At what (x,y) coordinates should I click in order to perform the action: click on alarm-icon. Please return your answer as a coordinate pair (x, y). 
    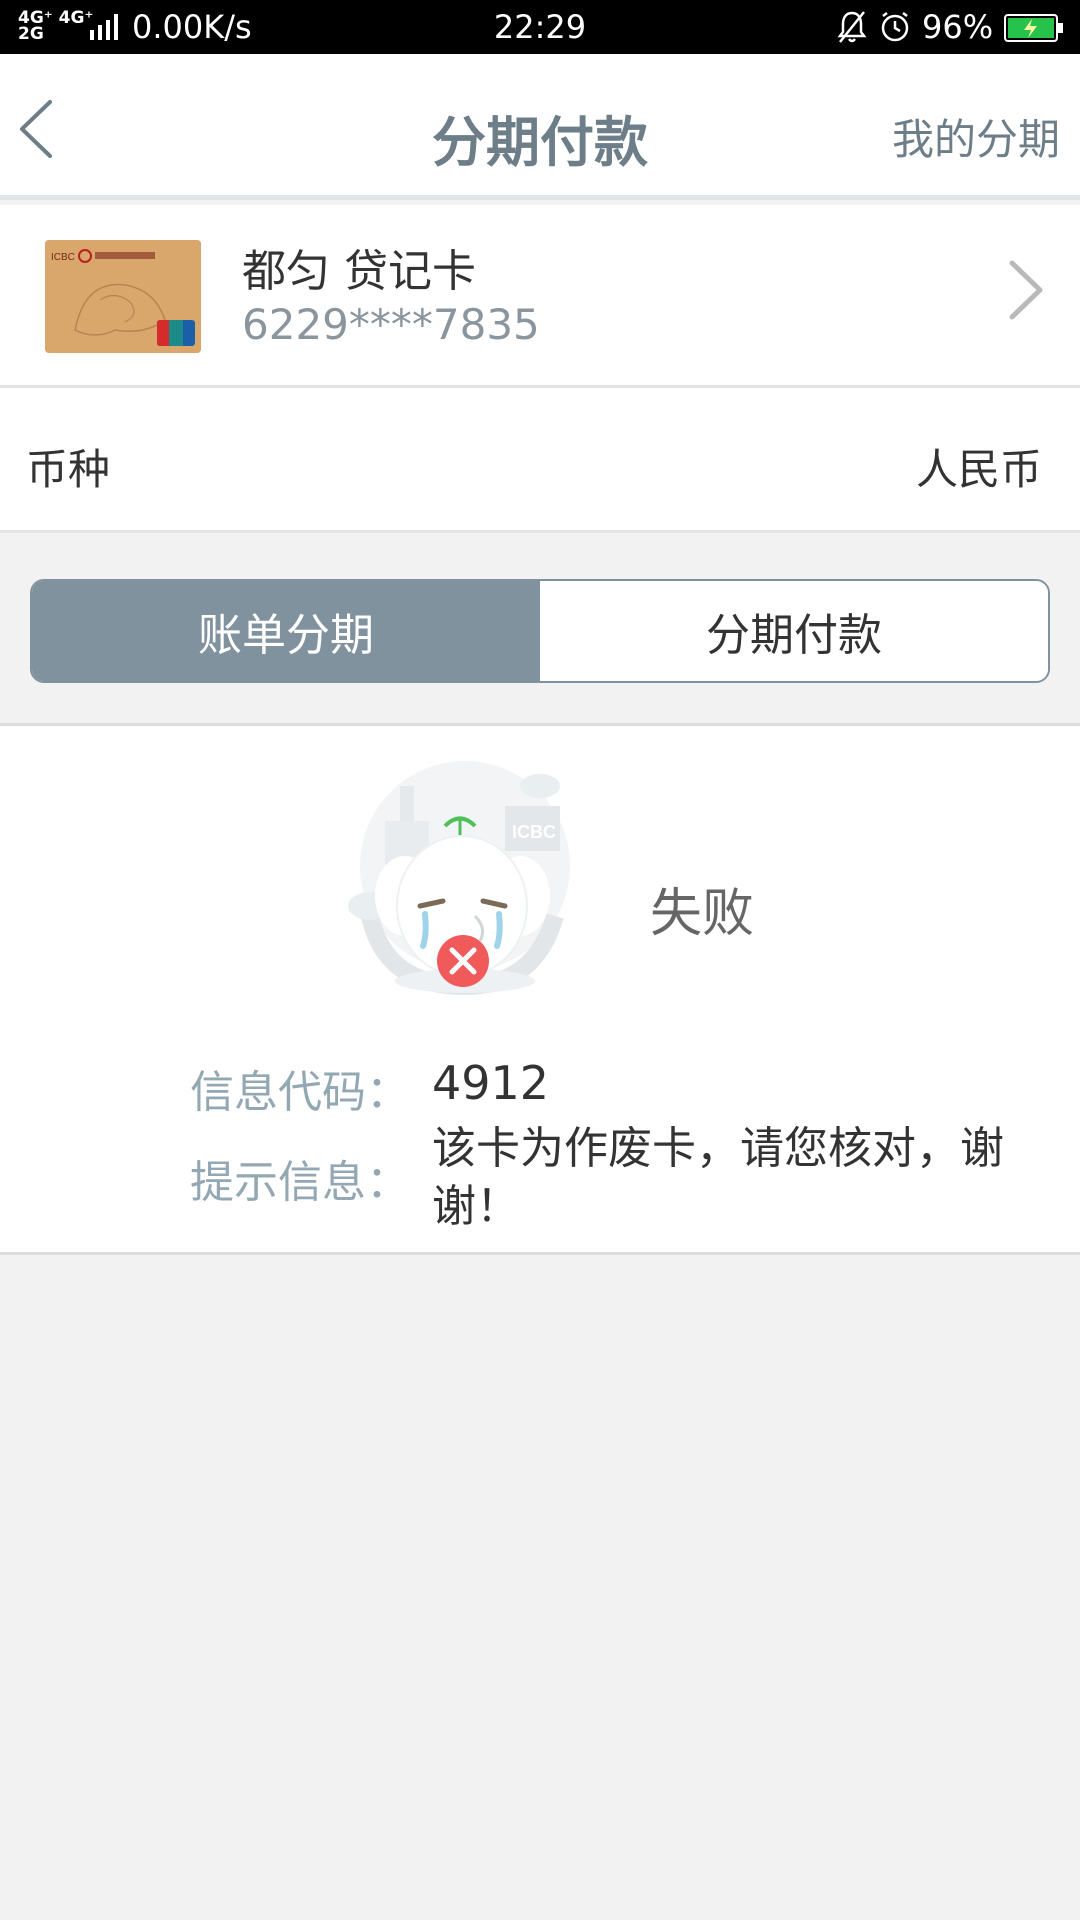
    Looking at the image, I should click on (895, 27).